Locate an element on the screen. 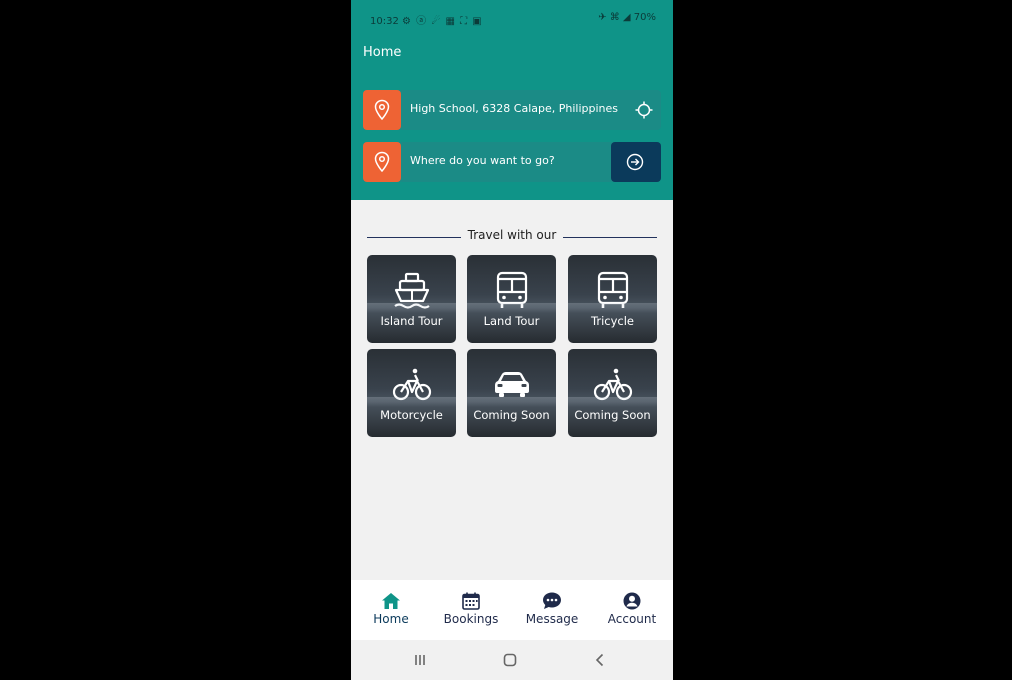 Image resolution: width=1012 pixels, height=680 pixels. service-tile-motorcycle: Motorcycle is located at coordinates (411, 393).